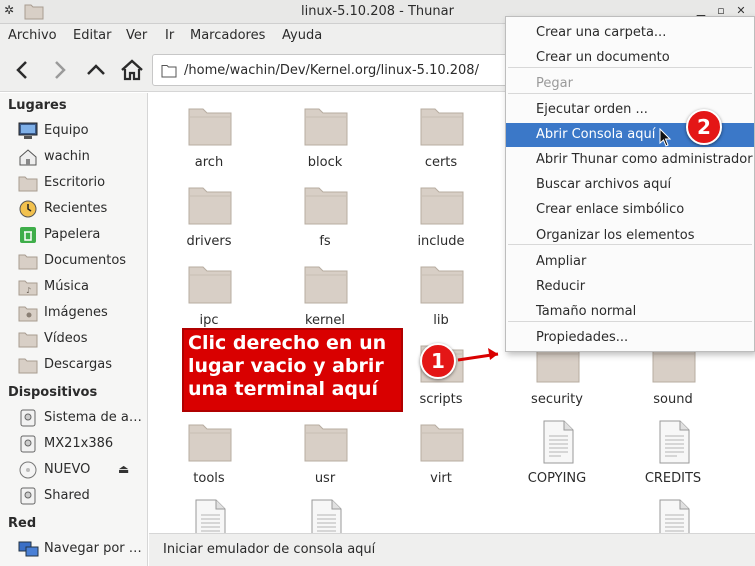 This screenshot has height=566, width=755. I want to click on folder-item: kernel, so click(325, 294).